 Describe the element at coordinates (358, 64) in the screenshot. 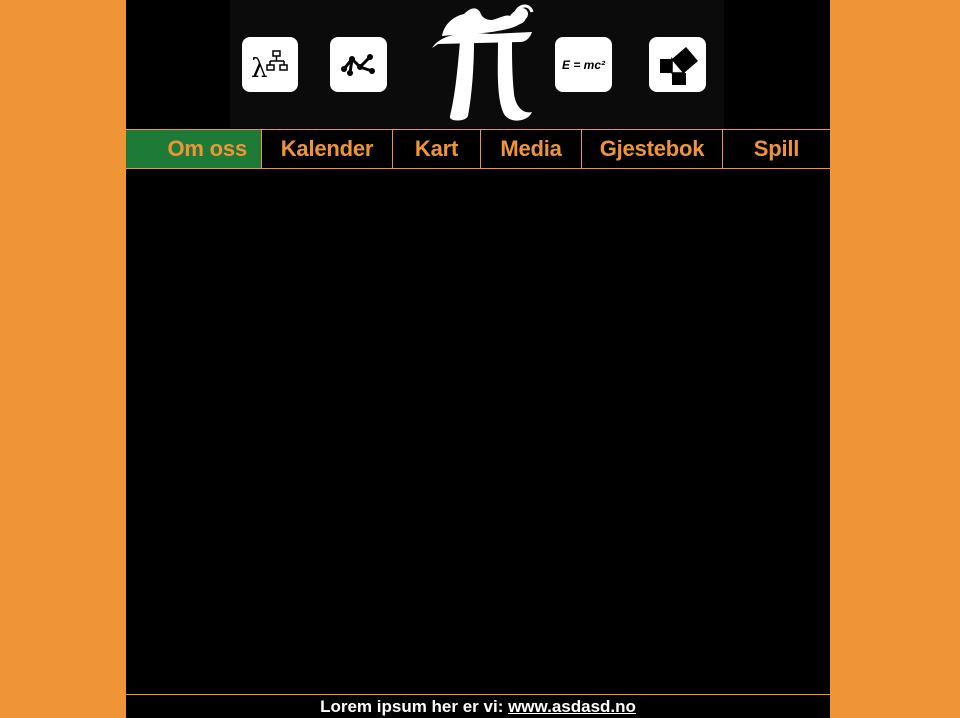

I see `graph-network-icon` at that location.